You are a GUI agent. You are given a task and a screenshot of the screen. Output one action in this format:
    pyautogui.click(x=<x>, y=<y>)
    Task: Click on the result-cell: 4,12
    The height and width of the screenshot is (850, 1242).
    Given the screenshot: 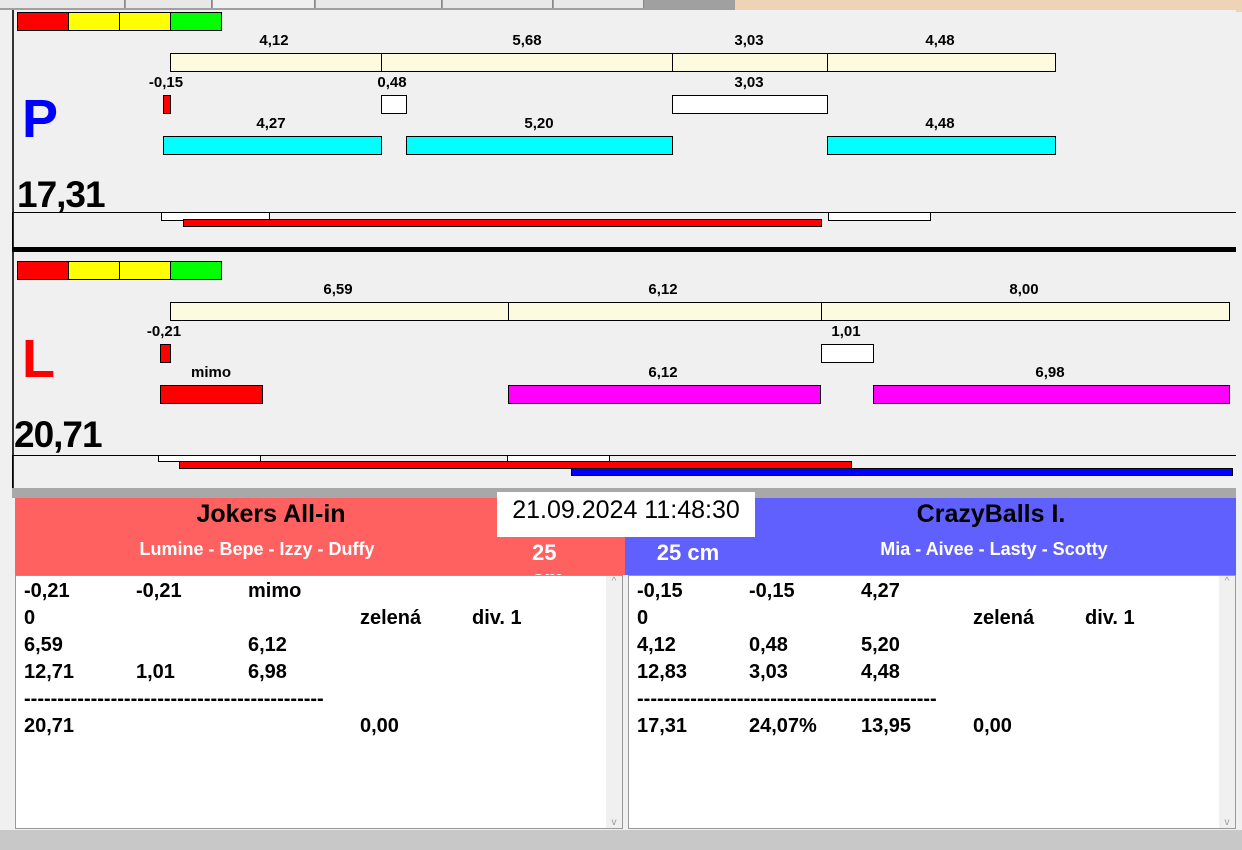 What is the action you would take?
    pyautogui.click(x=656, y=645)
    